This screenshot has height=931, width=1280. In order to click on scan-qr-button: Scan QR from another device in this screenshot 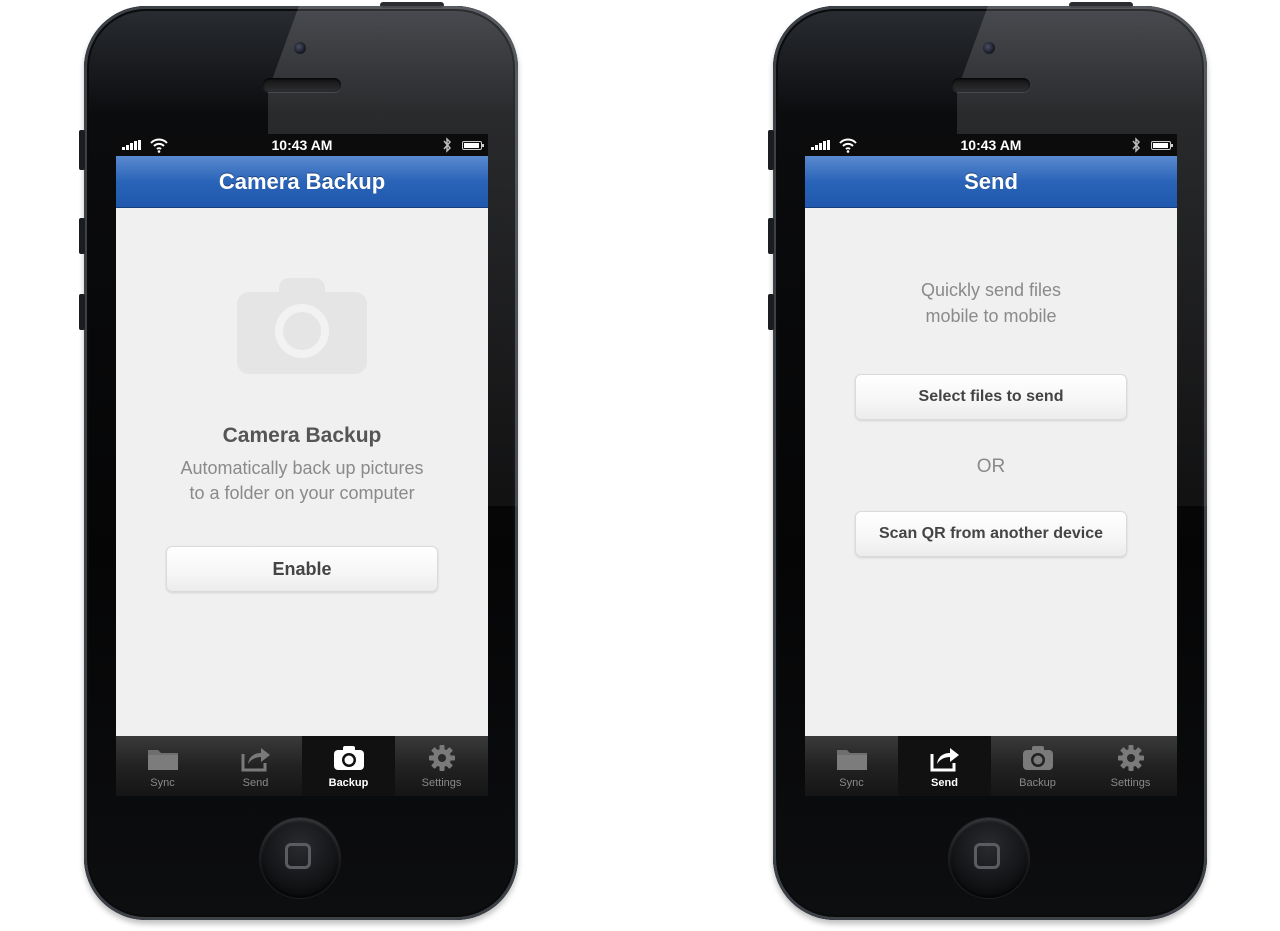, I will do `click(991, 534)`.